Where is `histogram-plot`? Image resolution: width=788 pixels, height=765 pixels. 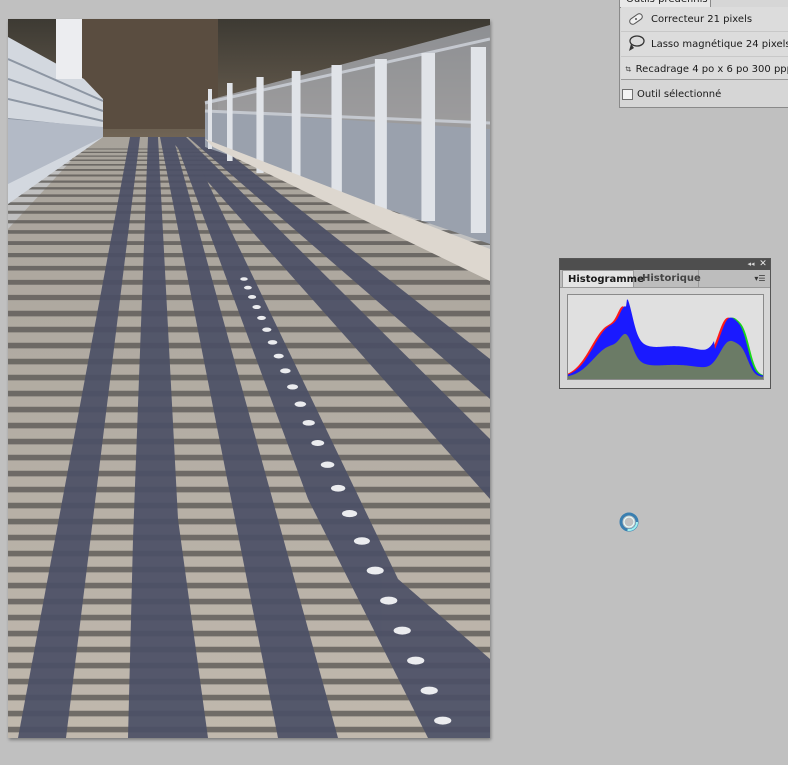
histogram-plot is located at coordinates (665, 337).